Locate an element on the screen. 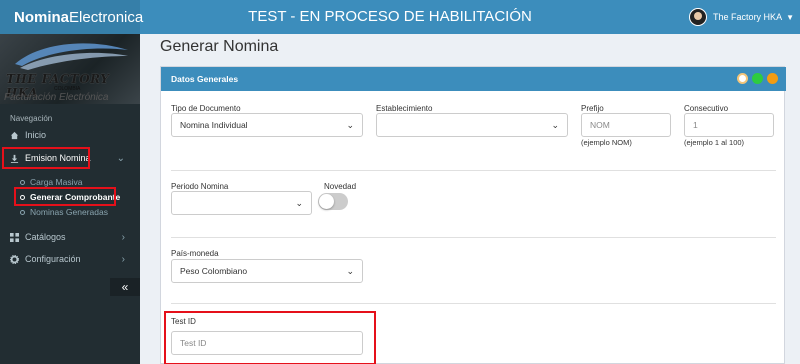  sidebar-item-inicio: Inicio is located at coordinates (70, 135).